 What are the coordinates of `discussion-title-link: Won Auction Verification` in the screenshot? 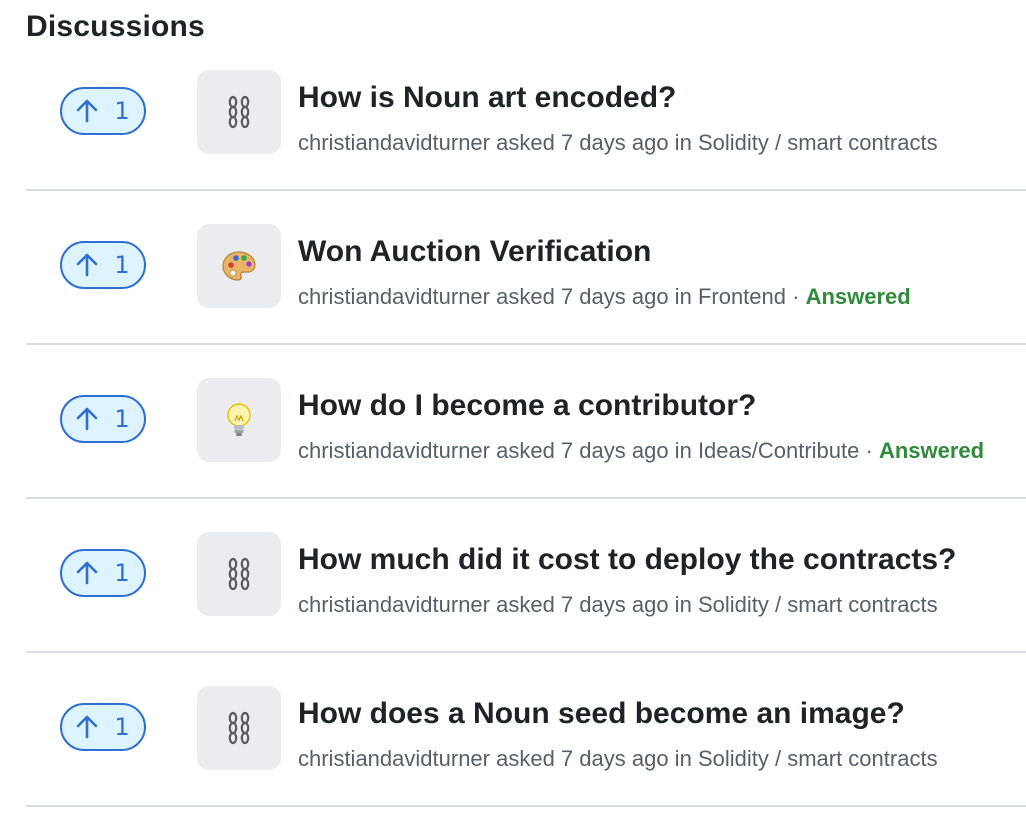 It's located at (474, 252).